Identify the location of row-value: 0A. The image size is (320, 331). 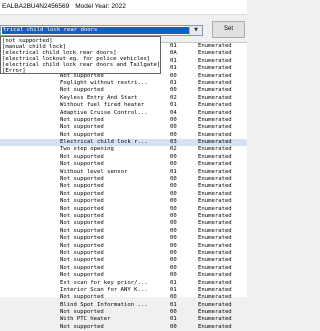
(173, 53).